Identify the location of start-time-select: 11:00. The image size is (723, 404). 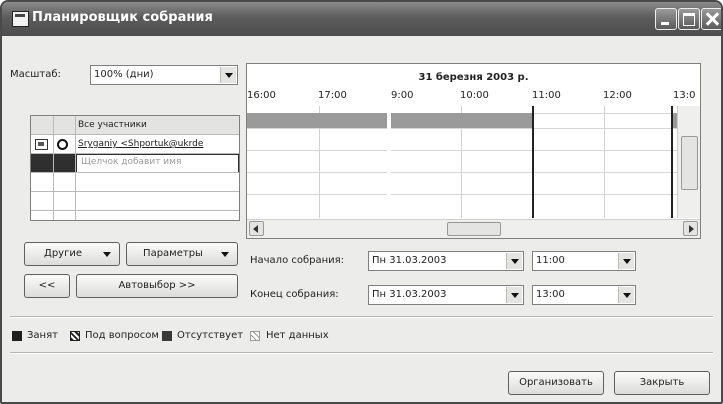
(584, 261).